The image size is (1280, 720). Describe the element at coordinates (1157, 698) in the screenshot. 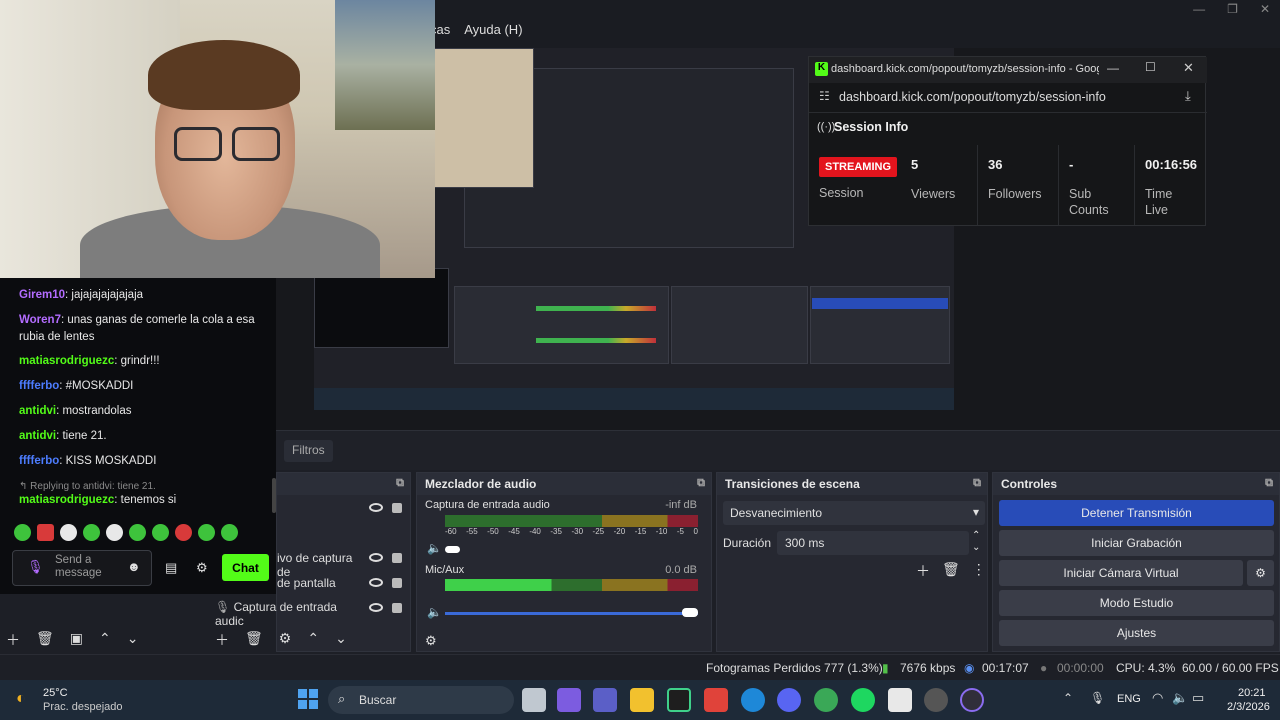

I see `wifi-icon: ◠` at that location.